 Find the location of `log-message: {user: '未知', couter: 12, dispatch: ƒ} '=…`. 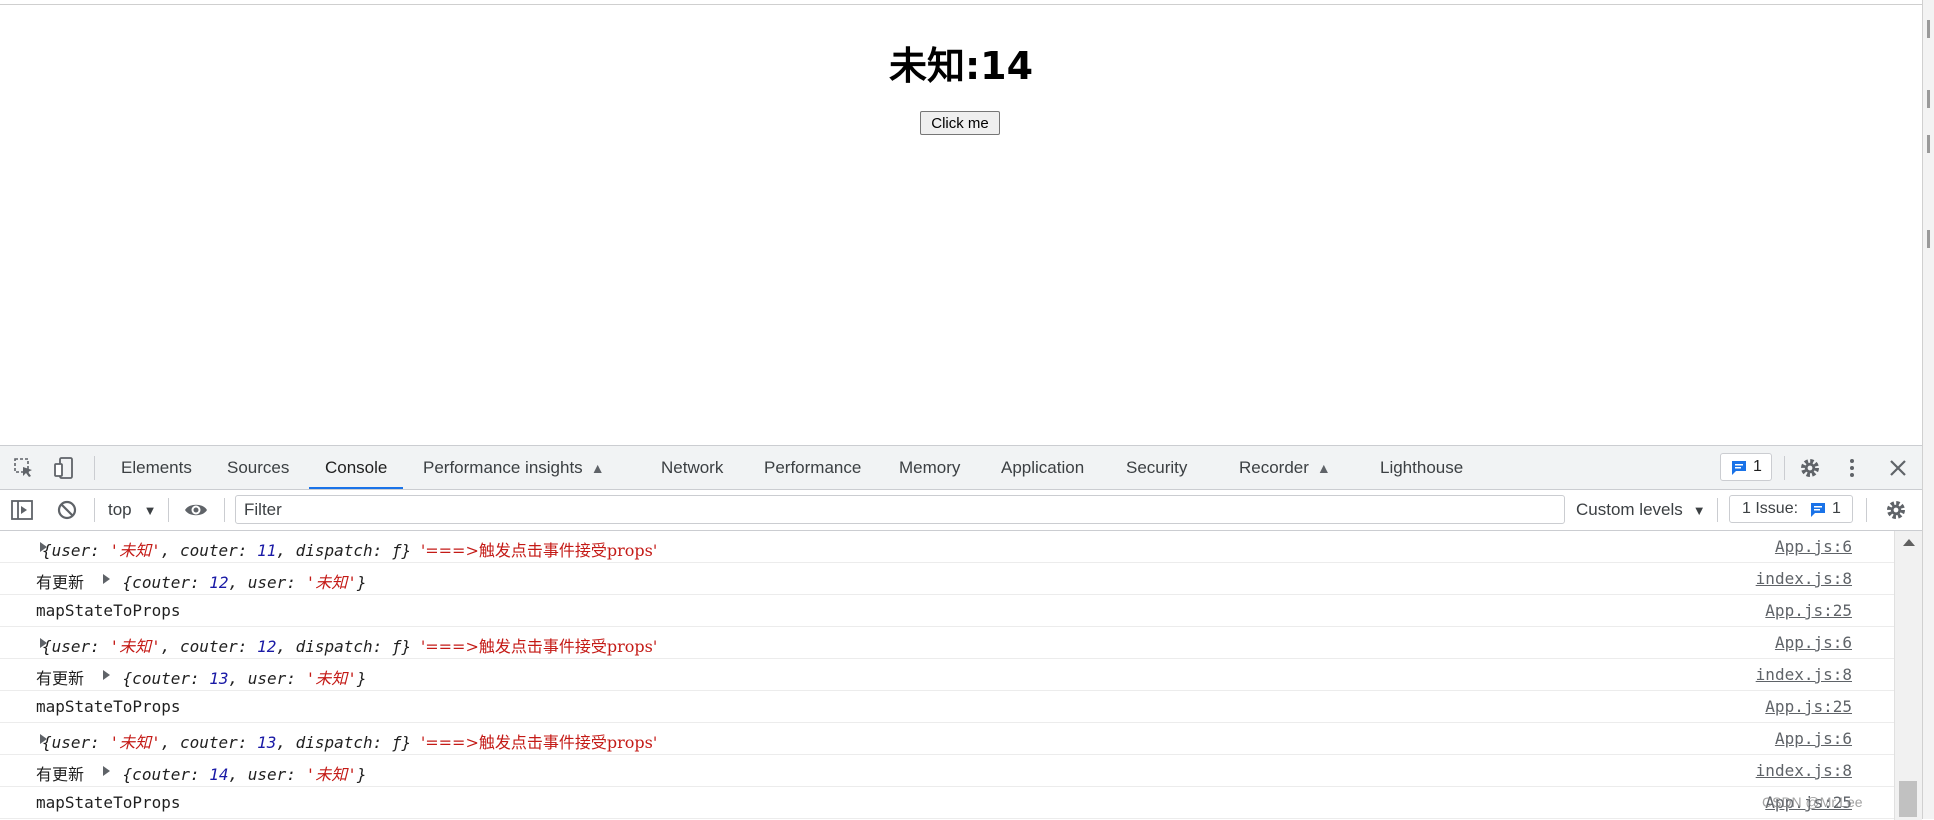

log-message: {user: '未知', couter: 12, dispatch: ƒ} '=… is located at coordinates (350, 646).